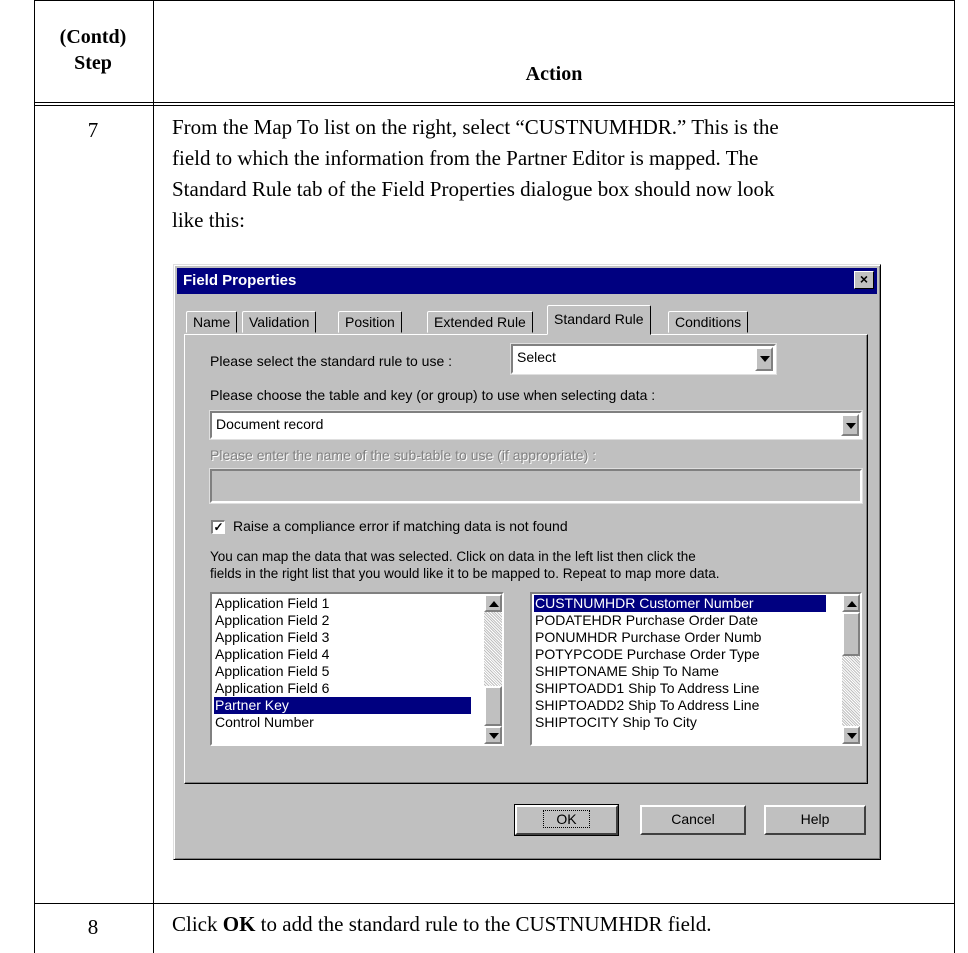  I want to click on step-number-8: 8, so click(93, 927).